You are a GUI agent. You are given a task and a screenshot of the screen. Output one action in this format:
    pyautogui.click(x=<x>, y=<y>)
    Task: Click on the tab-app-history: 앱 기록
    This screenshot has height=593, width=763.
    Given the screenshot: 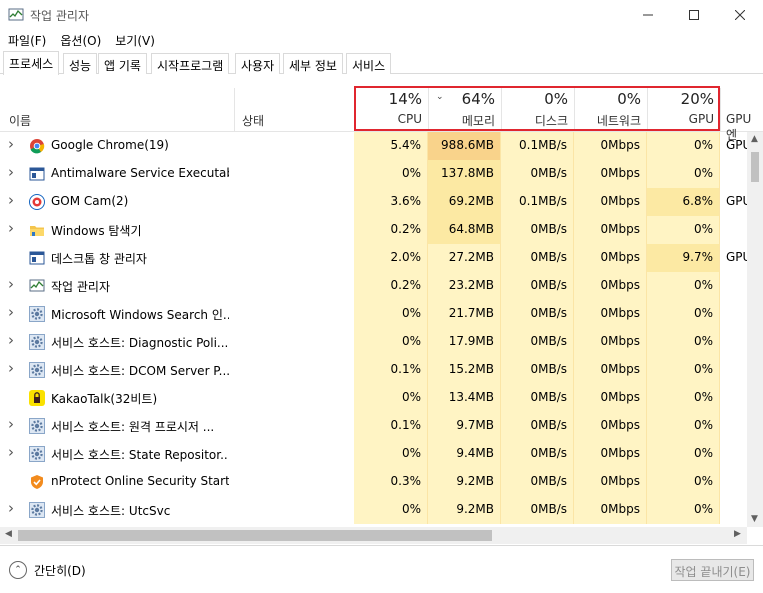 What is the action you would take?
    pyautogui.click(x=122, y=63)
    